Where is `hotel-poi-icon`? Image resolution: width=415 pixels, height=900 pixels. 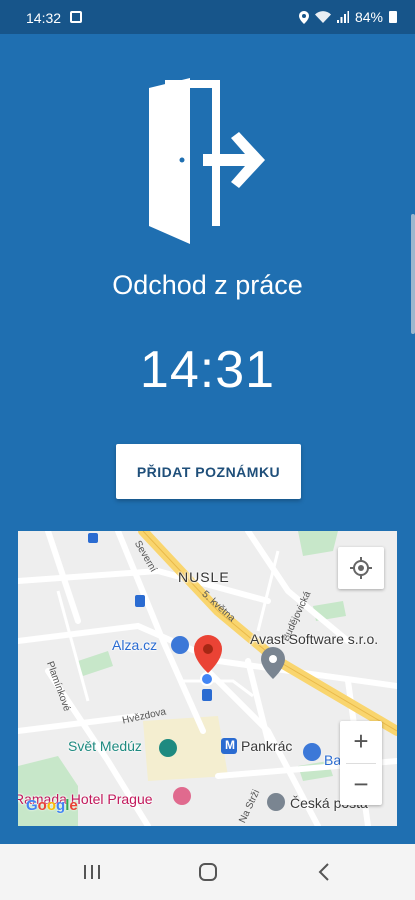 hotel-poi-icon is located at coordinates (182, 796).